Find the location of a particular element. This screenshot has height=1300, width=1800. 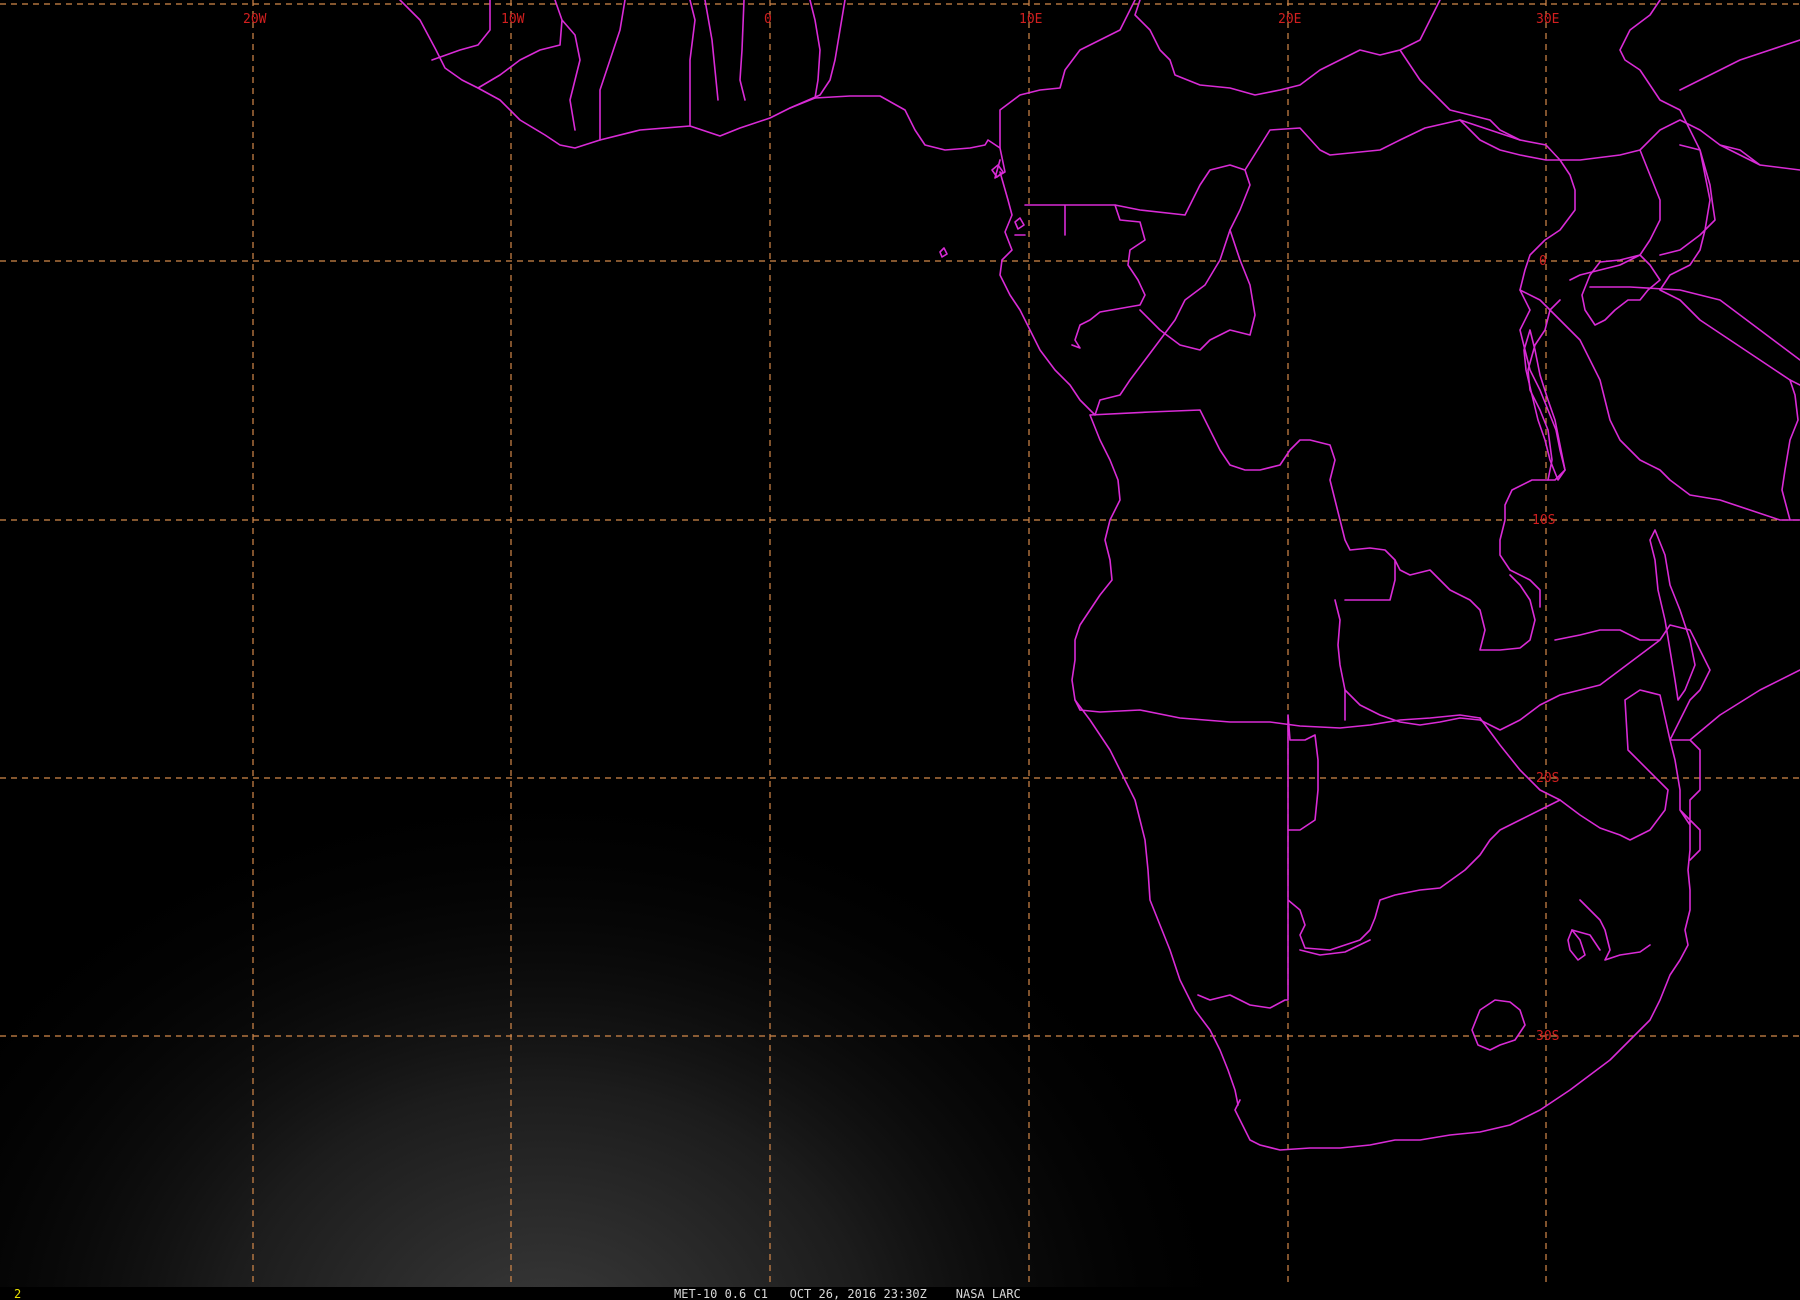

lat-label-10s: 10S is located at coordinates (1543, 520).